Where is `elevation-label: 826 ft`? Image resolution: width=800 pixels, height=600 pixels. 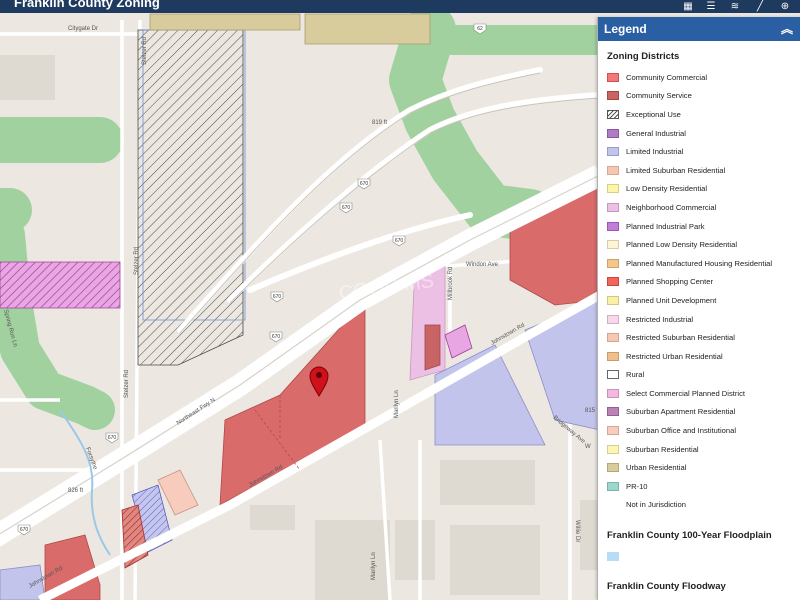
elevation-label: 826 ft is located at coordinates (75, 491).